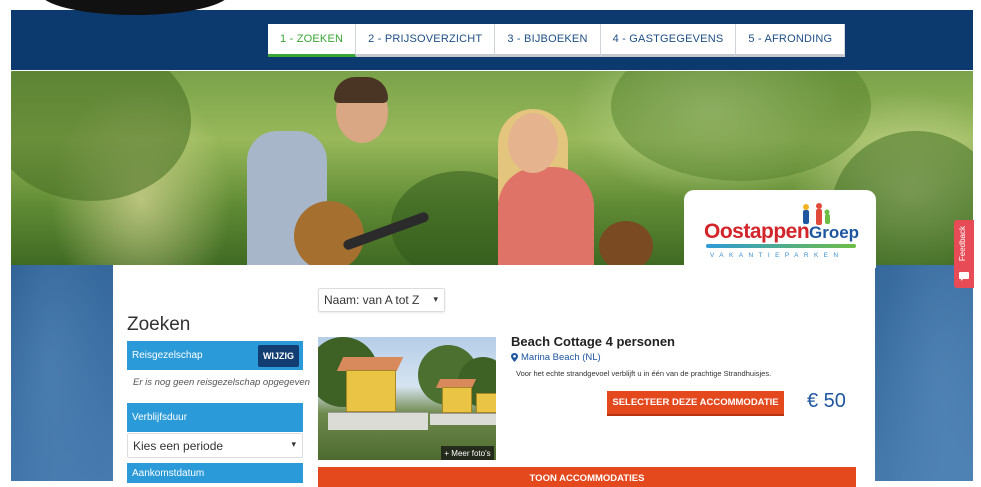  Describe the element at coordinates (695, 403) in the screenshot. I see `select-accommodation-button: SELECTEER DEZE ACCOMMODATIE` at that location.